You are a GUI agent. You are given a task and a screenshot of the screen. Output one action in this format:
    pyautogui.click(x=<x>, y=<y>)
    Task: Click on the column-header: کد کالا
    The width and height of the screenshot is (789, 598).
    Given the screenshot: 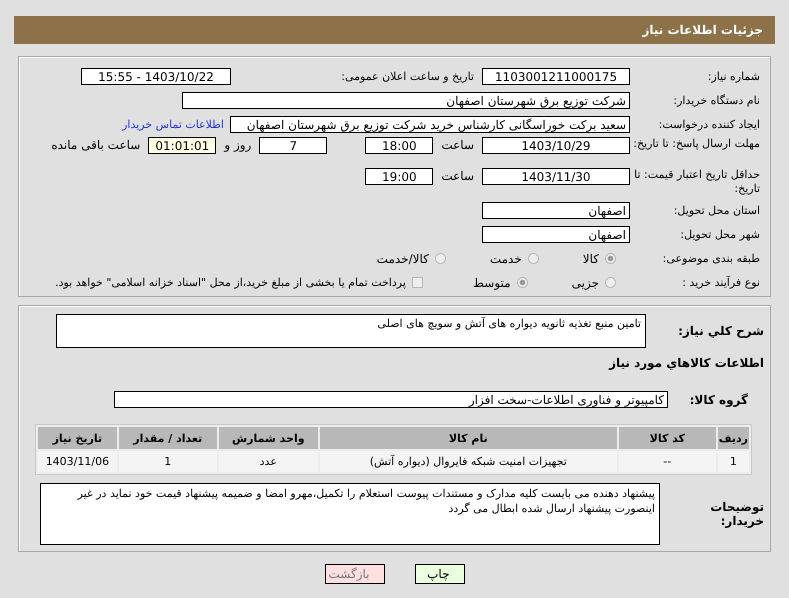 What is the action you would take?
    pyautogui.click(x=667, y=438)
    